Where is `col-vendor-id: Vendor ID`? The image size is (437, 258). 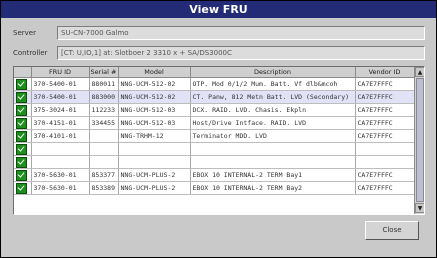 col-vendor-id: Vendor ID is located at coordinates (385, 72).